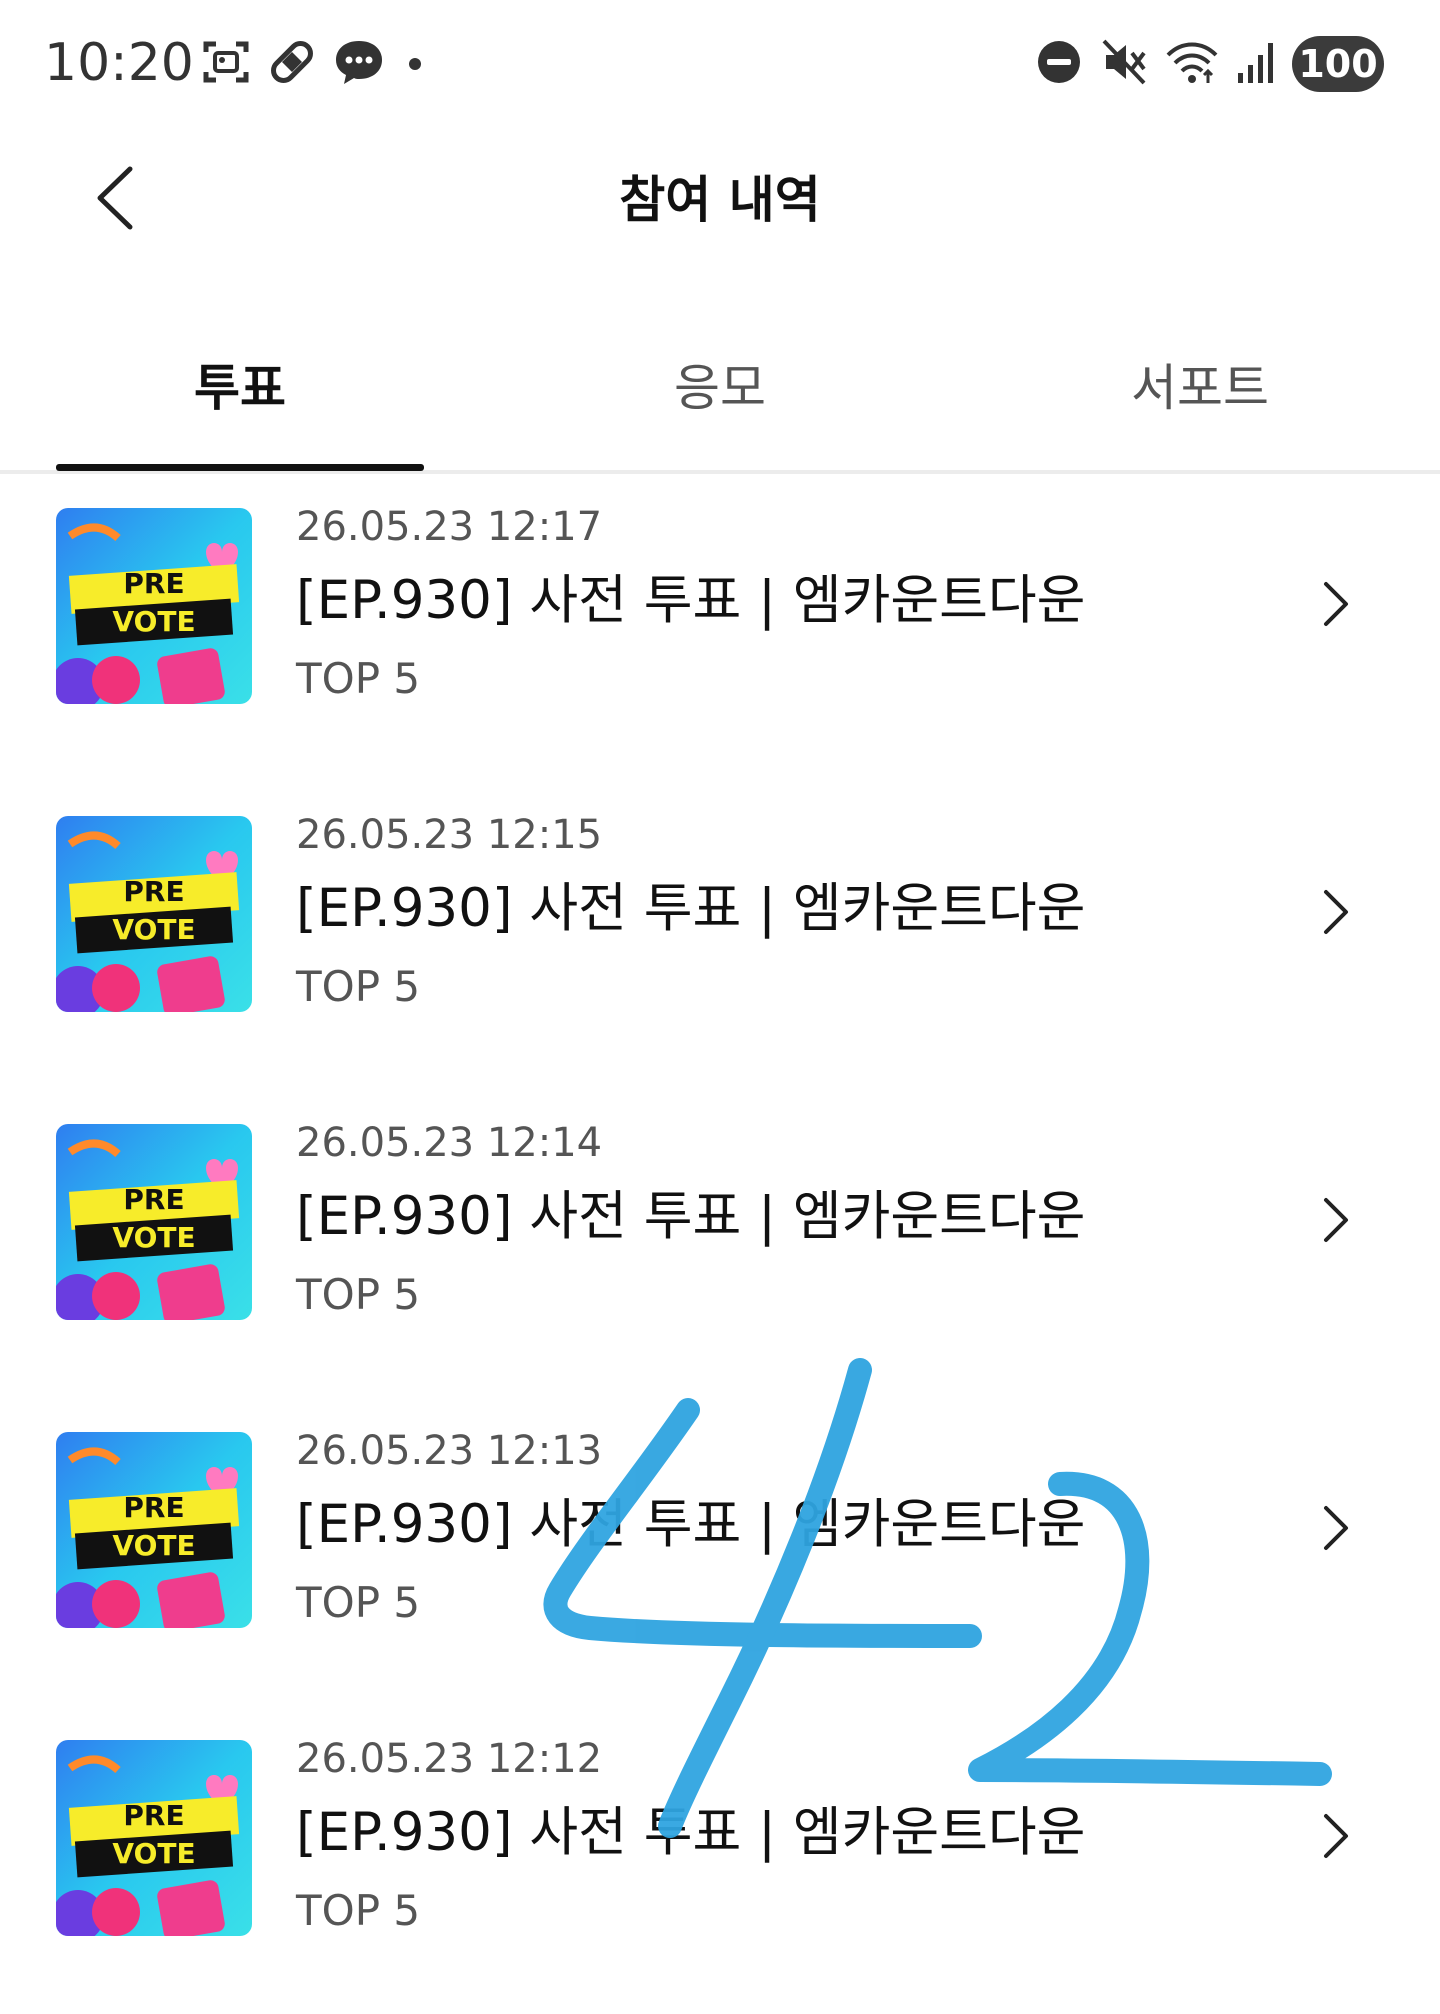 This screenshot has width=1440, height=2014. Describe the element at coordinates (1256, 64) in the screenshot. I see `signal-icon` at that location.